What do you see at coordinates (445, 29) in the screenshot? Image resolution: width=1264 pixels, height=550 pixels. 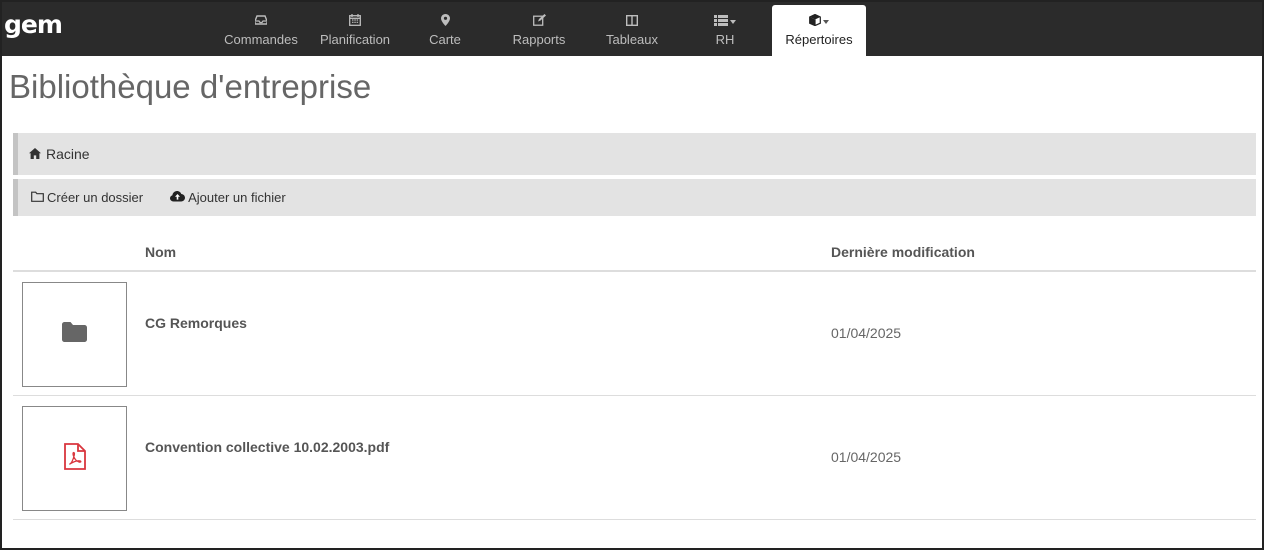 I see `nav-carte: Carte` at bounding box center [445, 29].